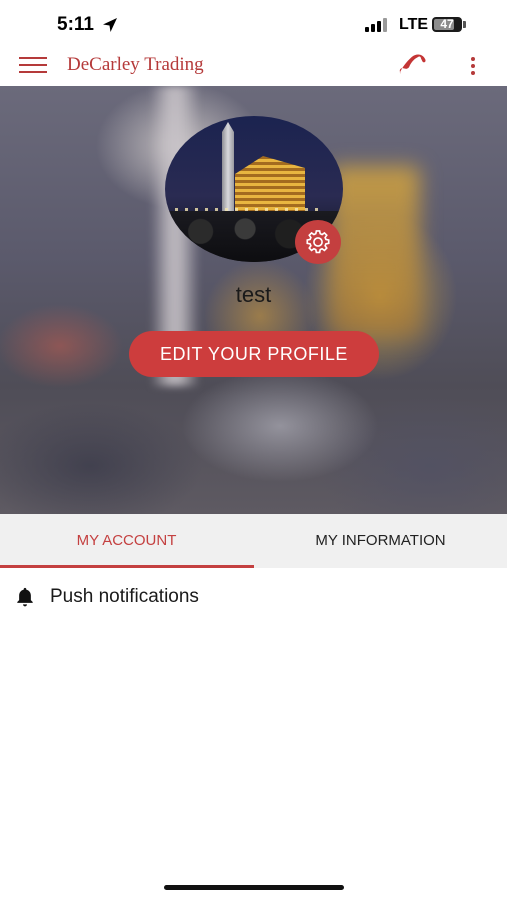 This screenshot has height=900, width=507. I want to click on avatar-settings-button, so click(318, 242).